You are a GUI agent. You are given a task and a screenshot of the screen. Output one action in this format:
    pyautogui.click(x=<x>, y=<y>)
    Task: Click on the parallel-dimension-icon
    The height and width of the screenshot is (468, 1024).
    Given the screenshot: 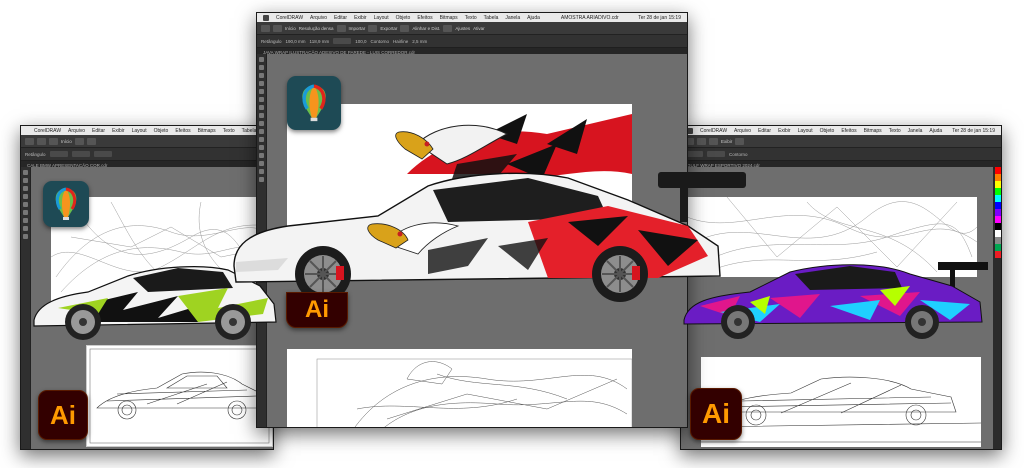 What is the action you would take?
    pyautogui.click(x=261, y=139)
    